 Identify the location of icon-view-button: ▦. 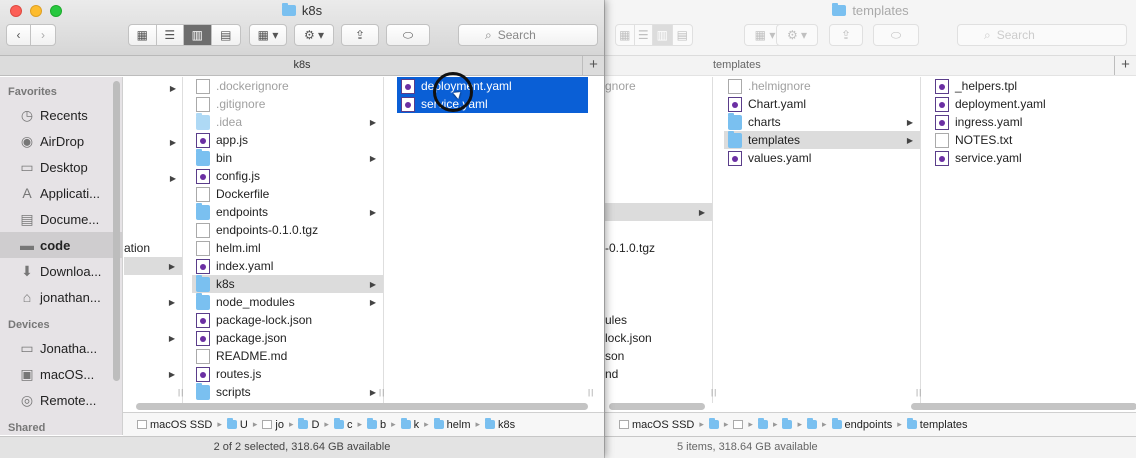
(143, 35).